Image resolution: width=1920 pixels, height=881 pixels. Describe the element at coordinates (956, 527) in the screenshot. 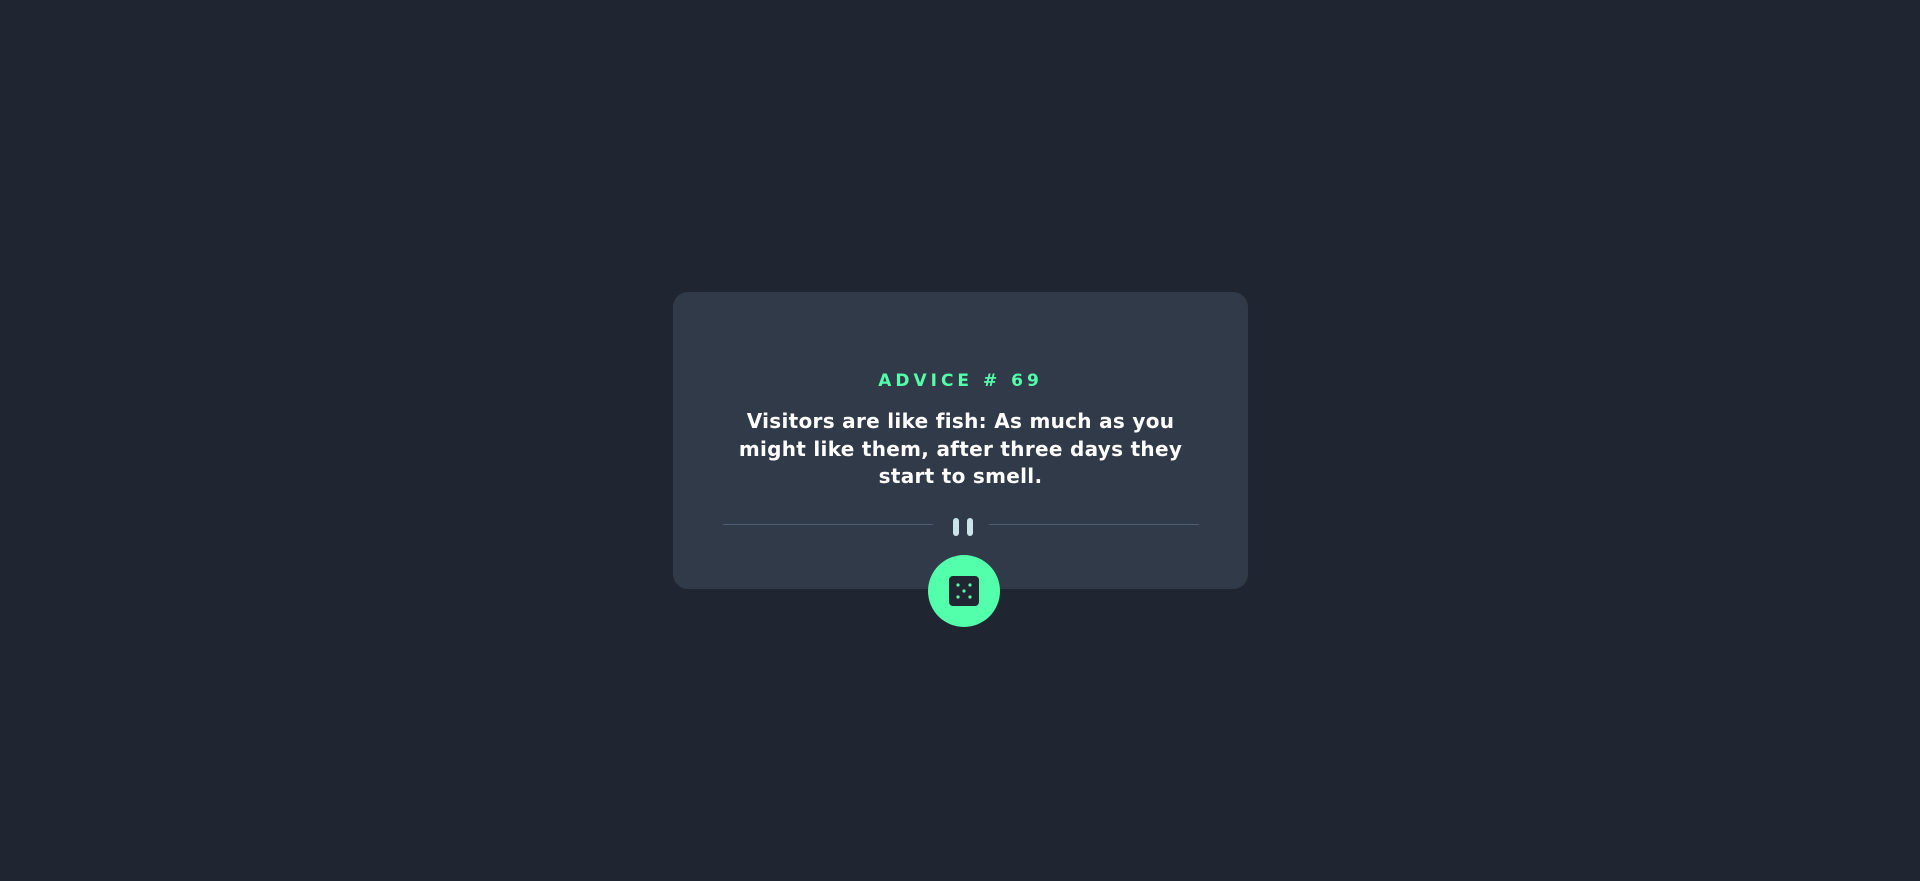

I see `pause-bar-left` at that location.